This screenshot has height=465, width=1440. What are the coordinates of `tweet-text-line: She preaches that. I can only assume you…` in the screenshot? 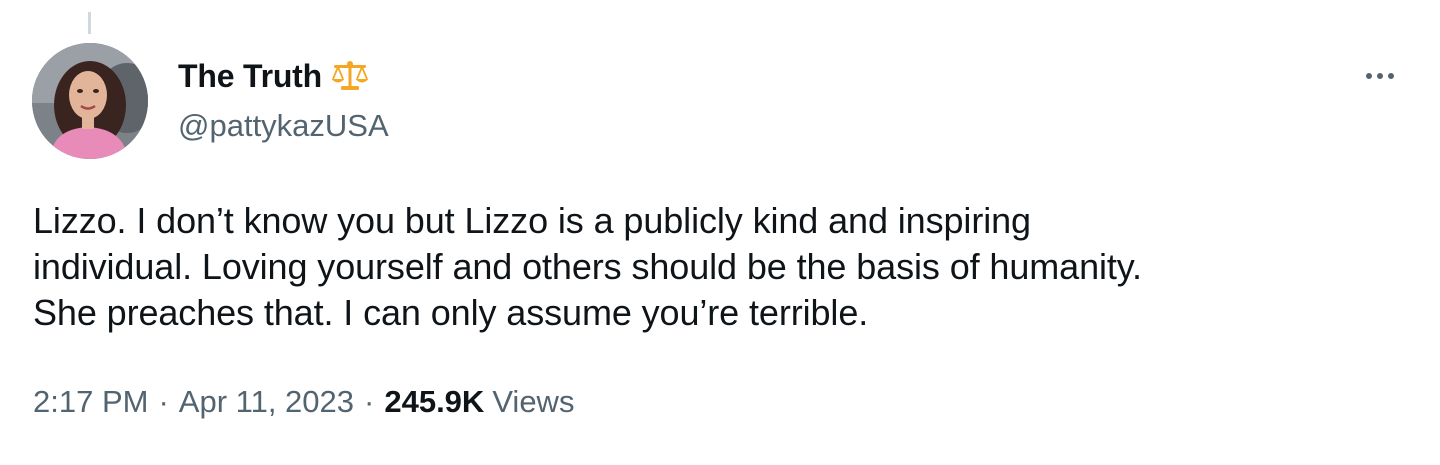 It's located at (451, 312).